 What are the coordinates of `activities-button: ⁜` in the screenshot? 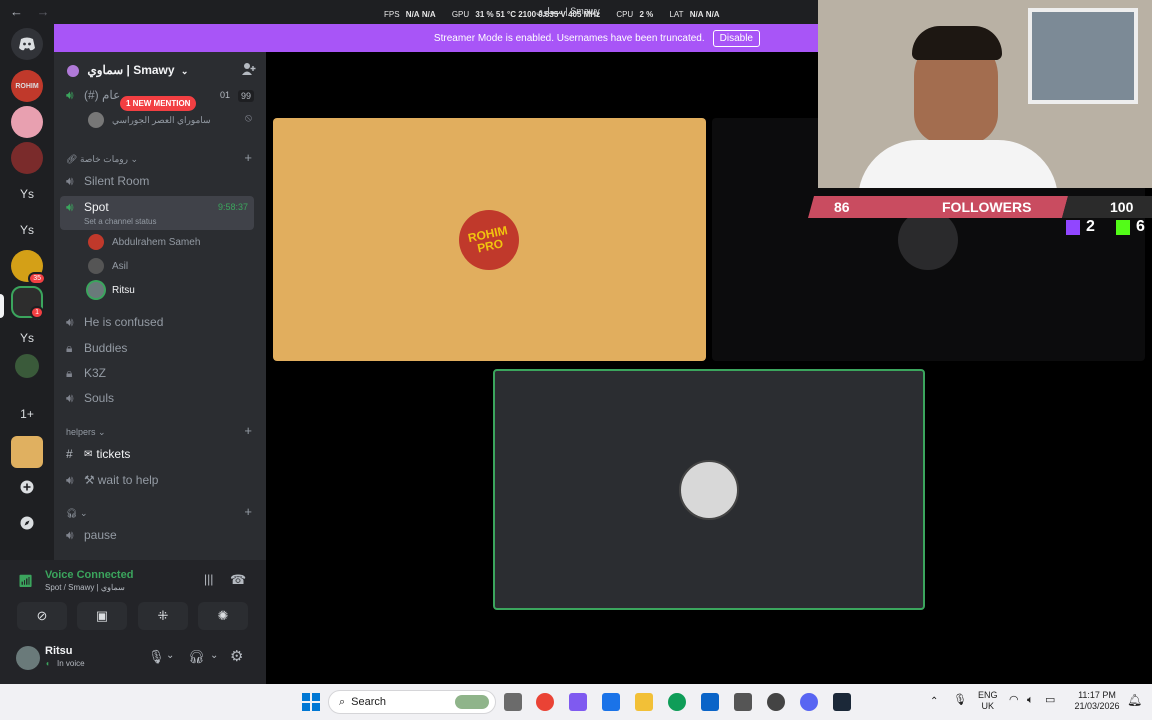 It's located at (163, 616).